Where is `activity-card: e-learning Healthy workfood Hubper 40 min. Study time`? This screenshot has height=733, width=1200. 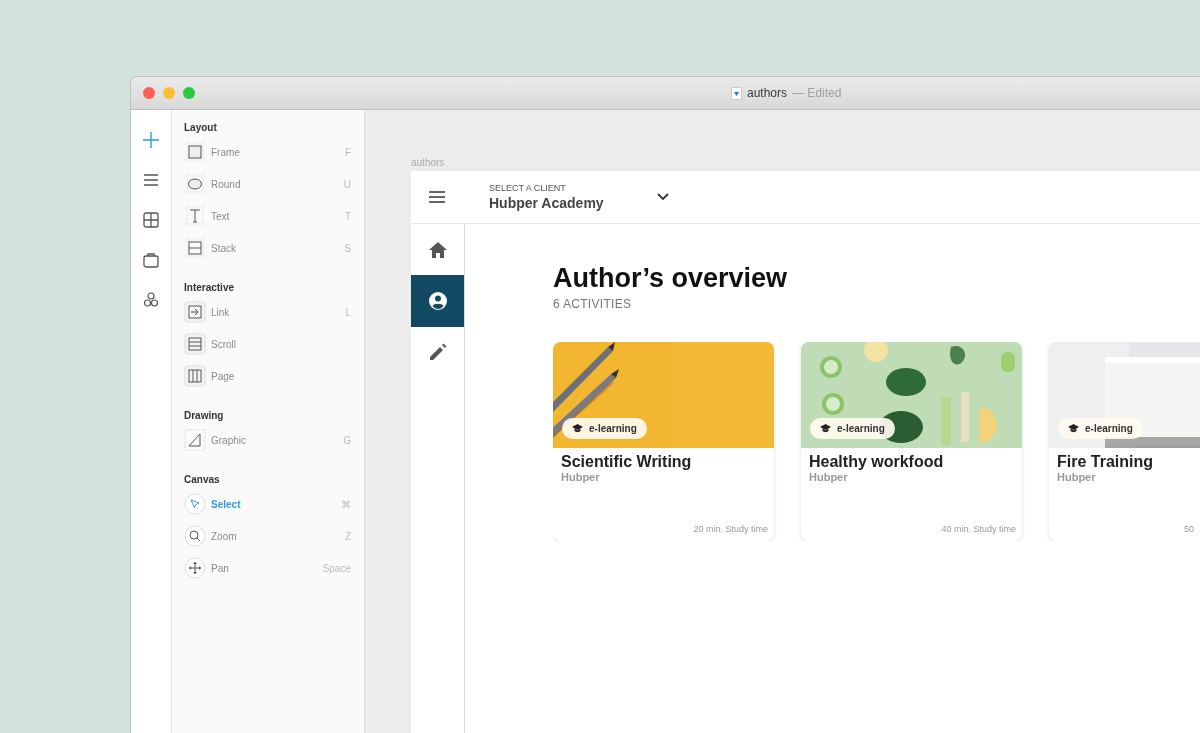 activity-card: e-learning Healthy workfood Hubper 40 min. Study time is located at coordinates (911, 441).